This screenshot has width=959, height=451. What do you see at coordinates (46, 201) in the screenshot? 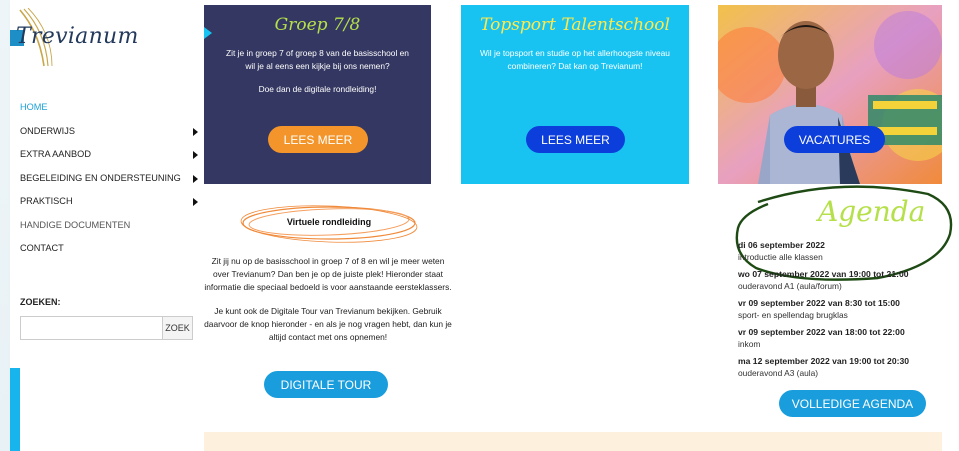
I see `nav-item-label: PRAKTISCH` at bounding box center [46, 201].